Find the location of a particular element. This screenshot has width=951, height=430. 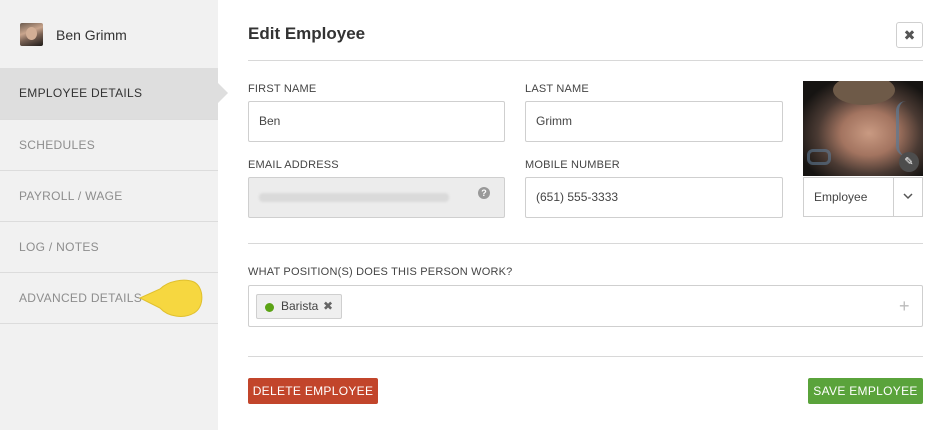

remove-tag-icon: ✖ is located at coordinates (328, 306).